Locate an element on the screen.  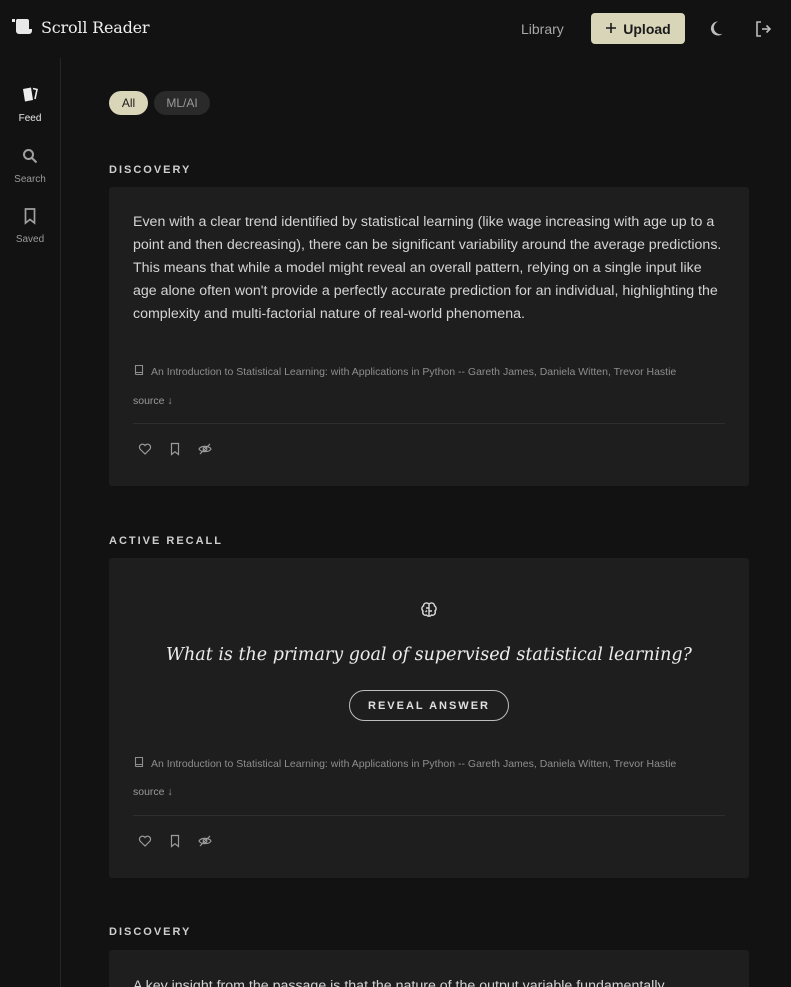
brand: Scroll Reader is located at coordinates (81, 27).